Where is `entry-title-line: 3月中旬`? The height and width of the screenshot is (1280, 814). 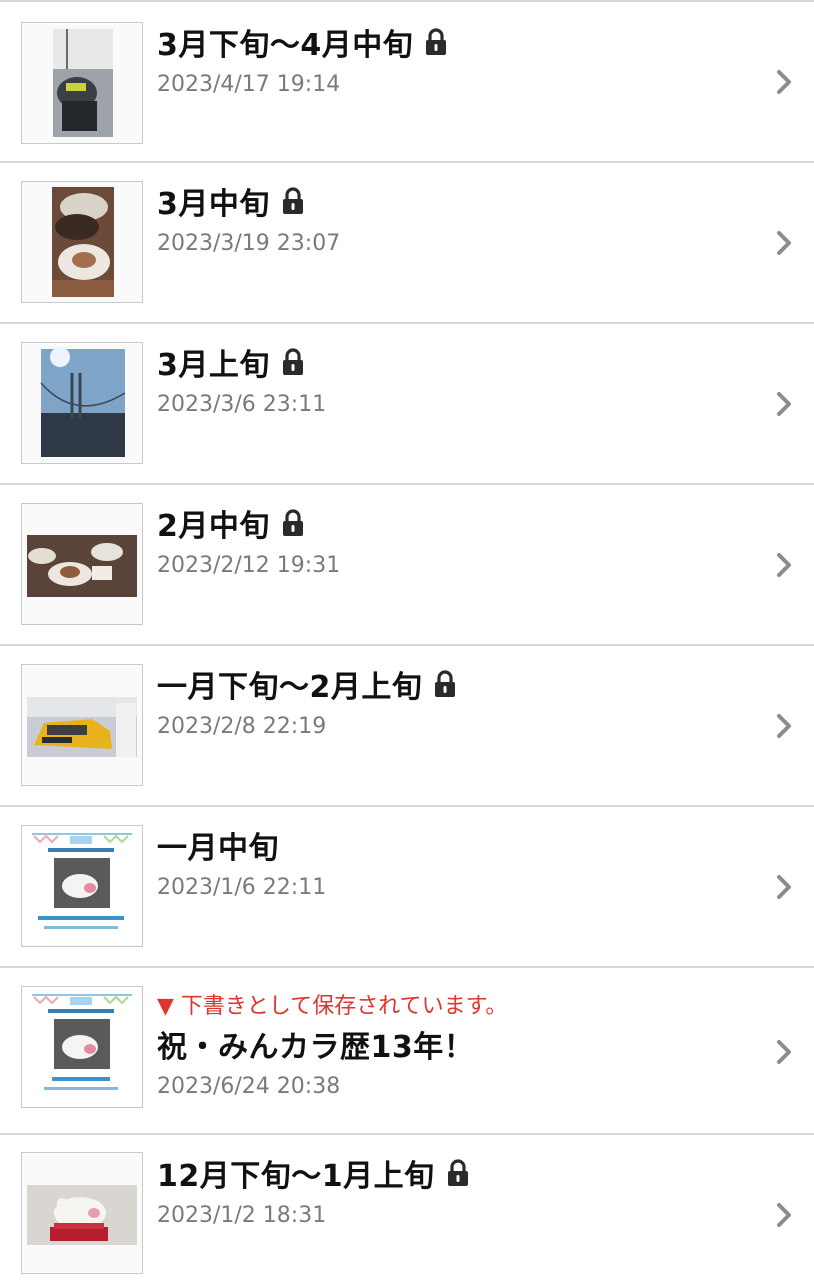
entry-title-line: 3月中旬 is located at coordinates (231, 201).